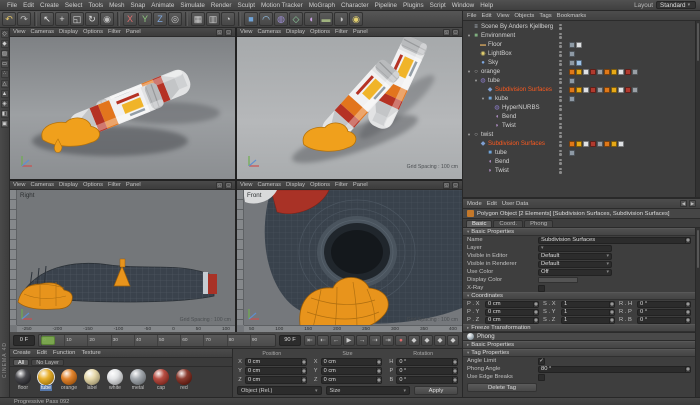 This screenshot has height=405, width=700. Describe the element at coordinates (219, 185) in the screenshot. I see `pane-switch-icon: ◱` at that location.